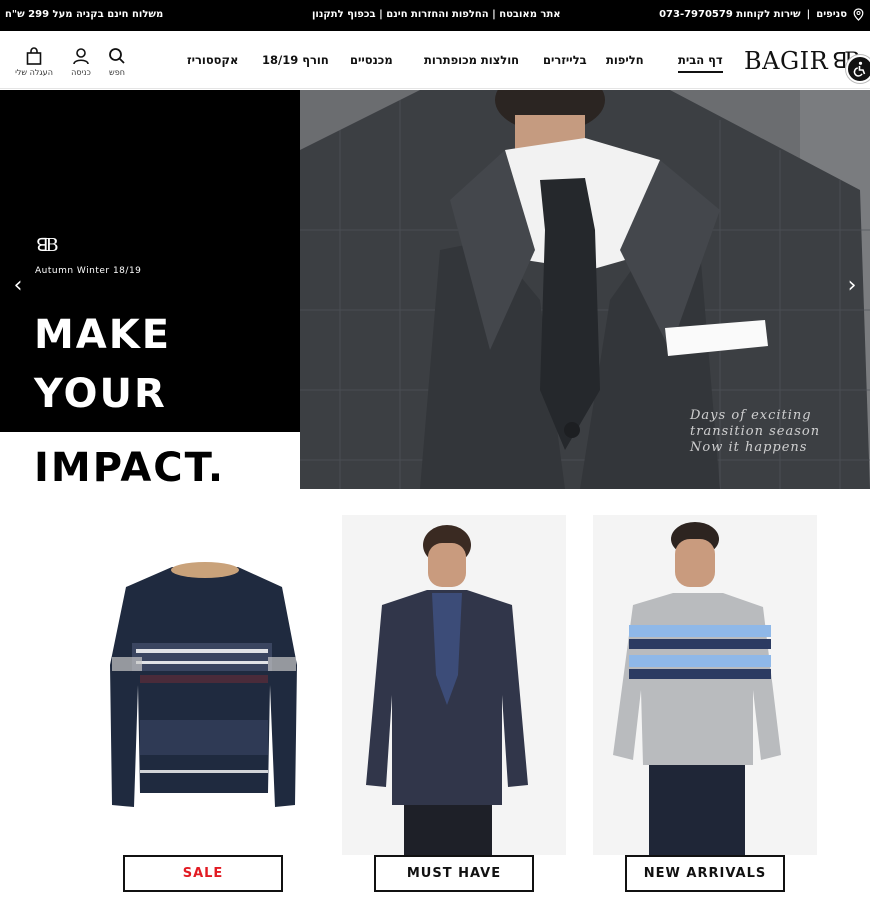 This screenshot has width=870, height=906. Describe the element at coordinates (18, 285) in the screenshot. I see `carousel-prev-arrow-icon: ‹` at that location.